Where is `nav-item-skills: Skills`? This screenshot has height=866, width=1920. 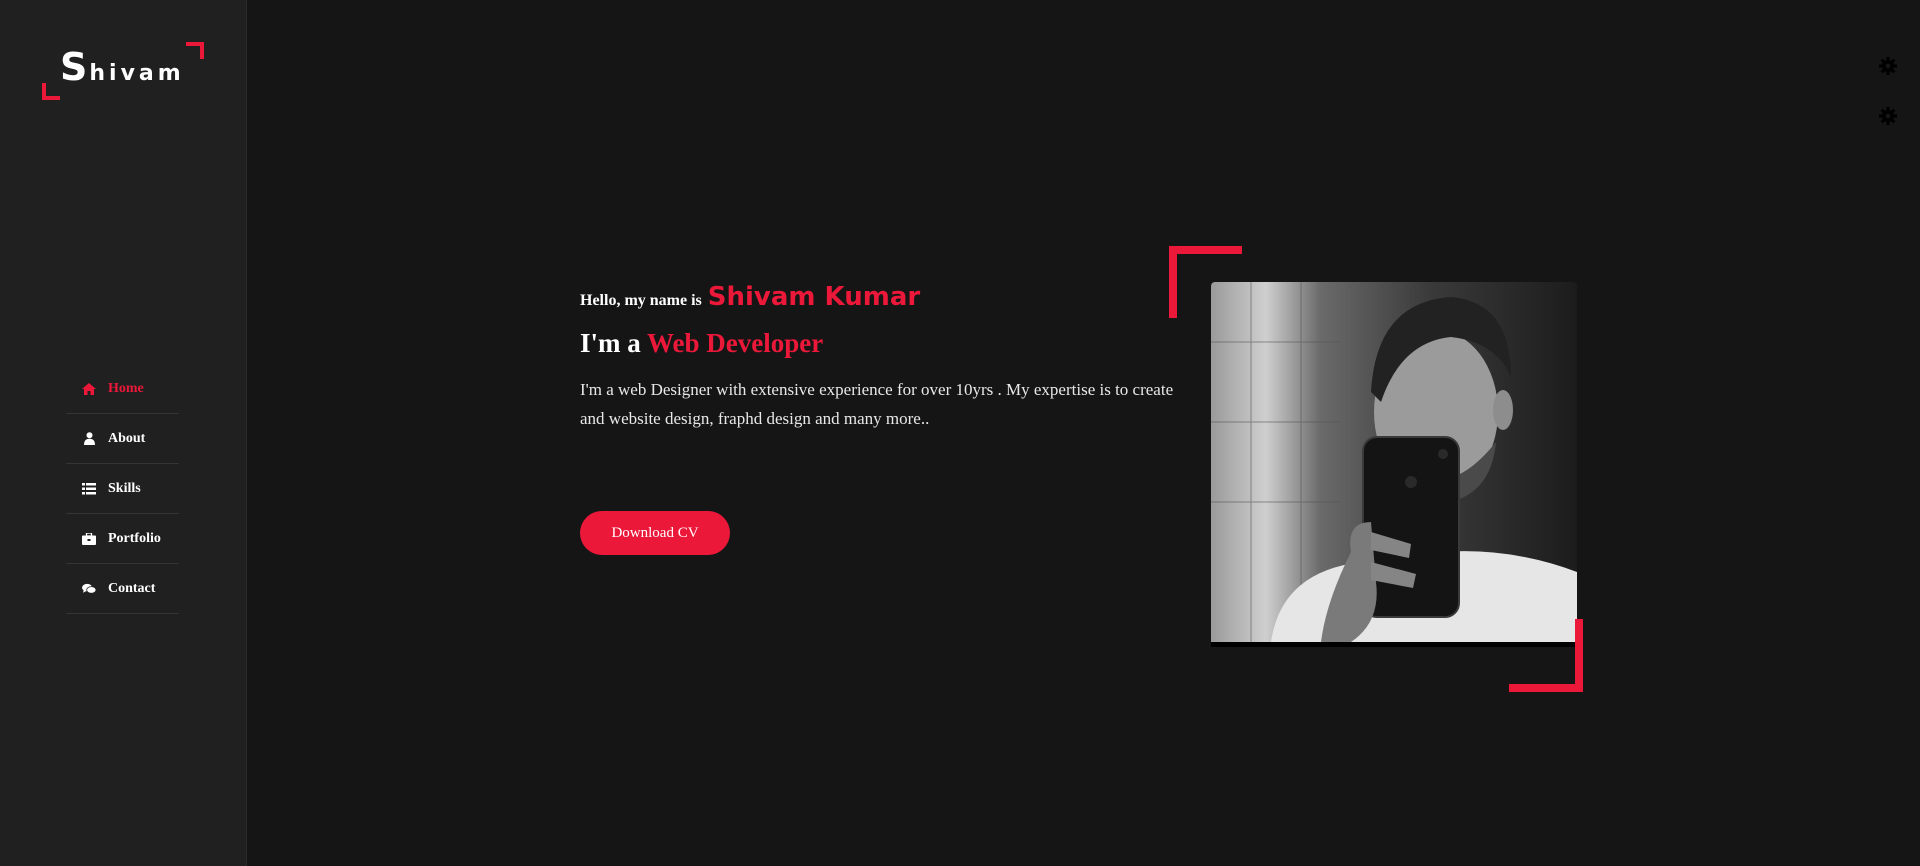
nav-item-skills: Skills is located at coordinates (122, 489).